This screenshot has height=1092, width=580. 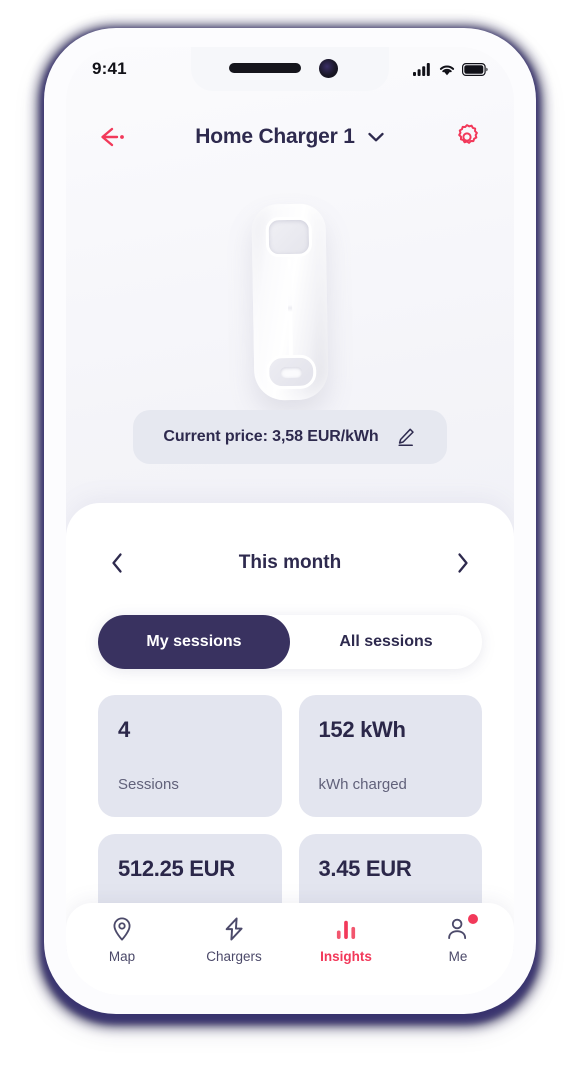 What do you see at coordinates (265, 68) in the screenshot?
I see `earpiece-speaker` at bounding box center [265, 68].